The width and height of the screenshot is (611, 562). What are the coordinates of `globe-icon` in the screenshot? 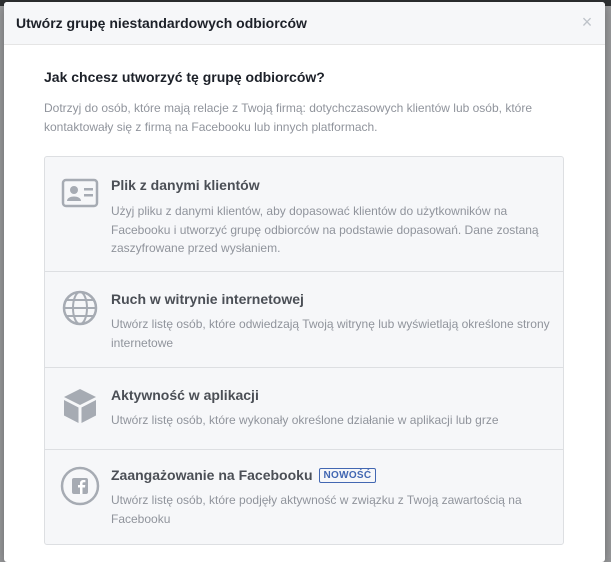 It's located at (80, 308).